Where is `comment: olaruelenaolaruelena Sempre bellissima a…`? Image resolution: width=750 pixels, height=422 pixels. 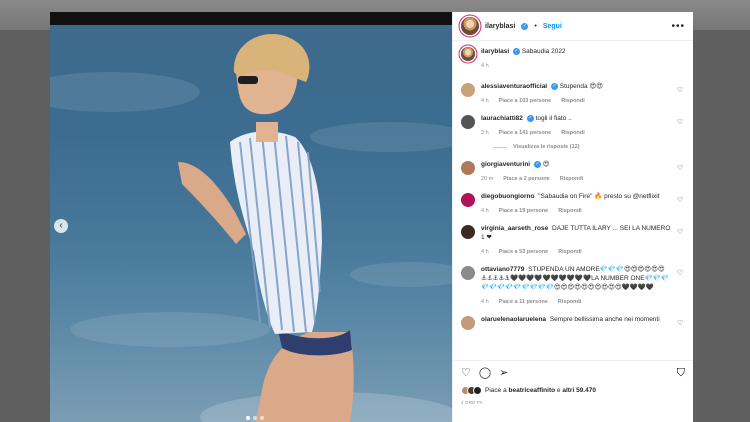 comment: olaruelenaolaruelena Sempre bellissima a… is located at coordinates (573, 322).